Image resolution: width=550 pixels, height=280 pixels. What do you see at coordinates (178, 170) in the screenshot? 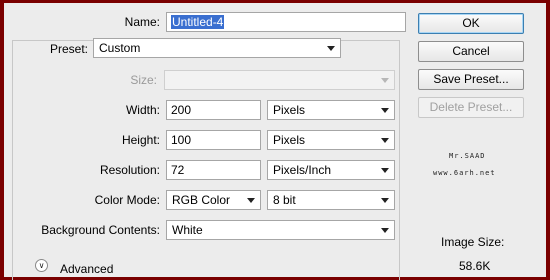
I see `resolution-value: 72` at bounding box center [178, 170].